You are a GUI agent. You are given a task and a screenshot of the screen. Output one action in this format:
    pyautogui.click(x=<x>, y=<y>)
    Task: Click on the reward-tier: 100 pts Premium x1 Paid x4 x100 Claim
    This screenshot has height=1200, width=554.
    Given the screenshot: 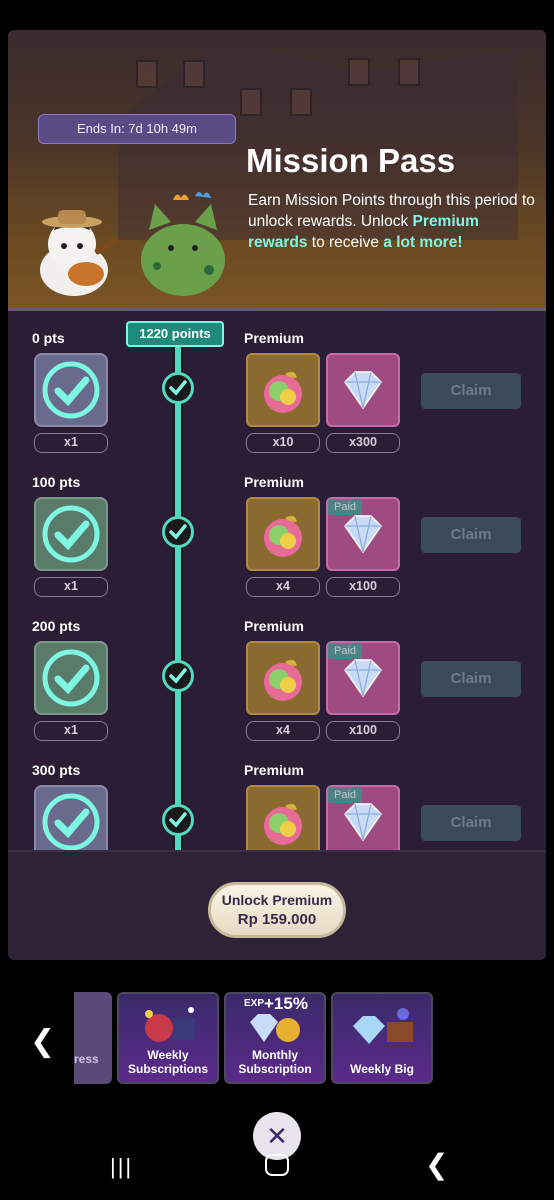 What is the action you would take?
    pyautogui.click(x=277, y=528)
    